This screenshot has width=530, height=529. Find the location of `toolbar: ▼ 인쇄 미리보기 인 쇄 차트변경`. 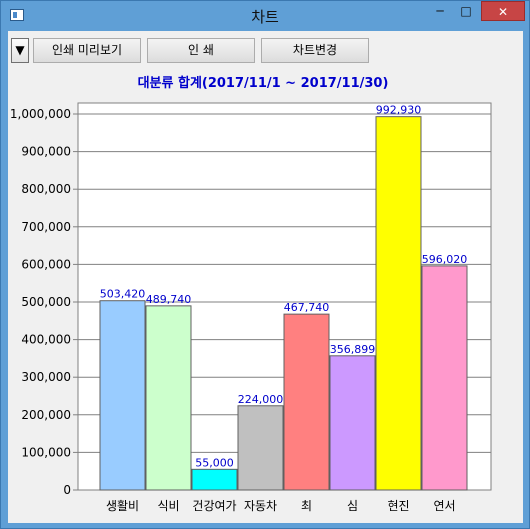

toolbar: ▼ 인쇄 미리보기 인 쇄 차트변경 is located at coordinates (265, 49).